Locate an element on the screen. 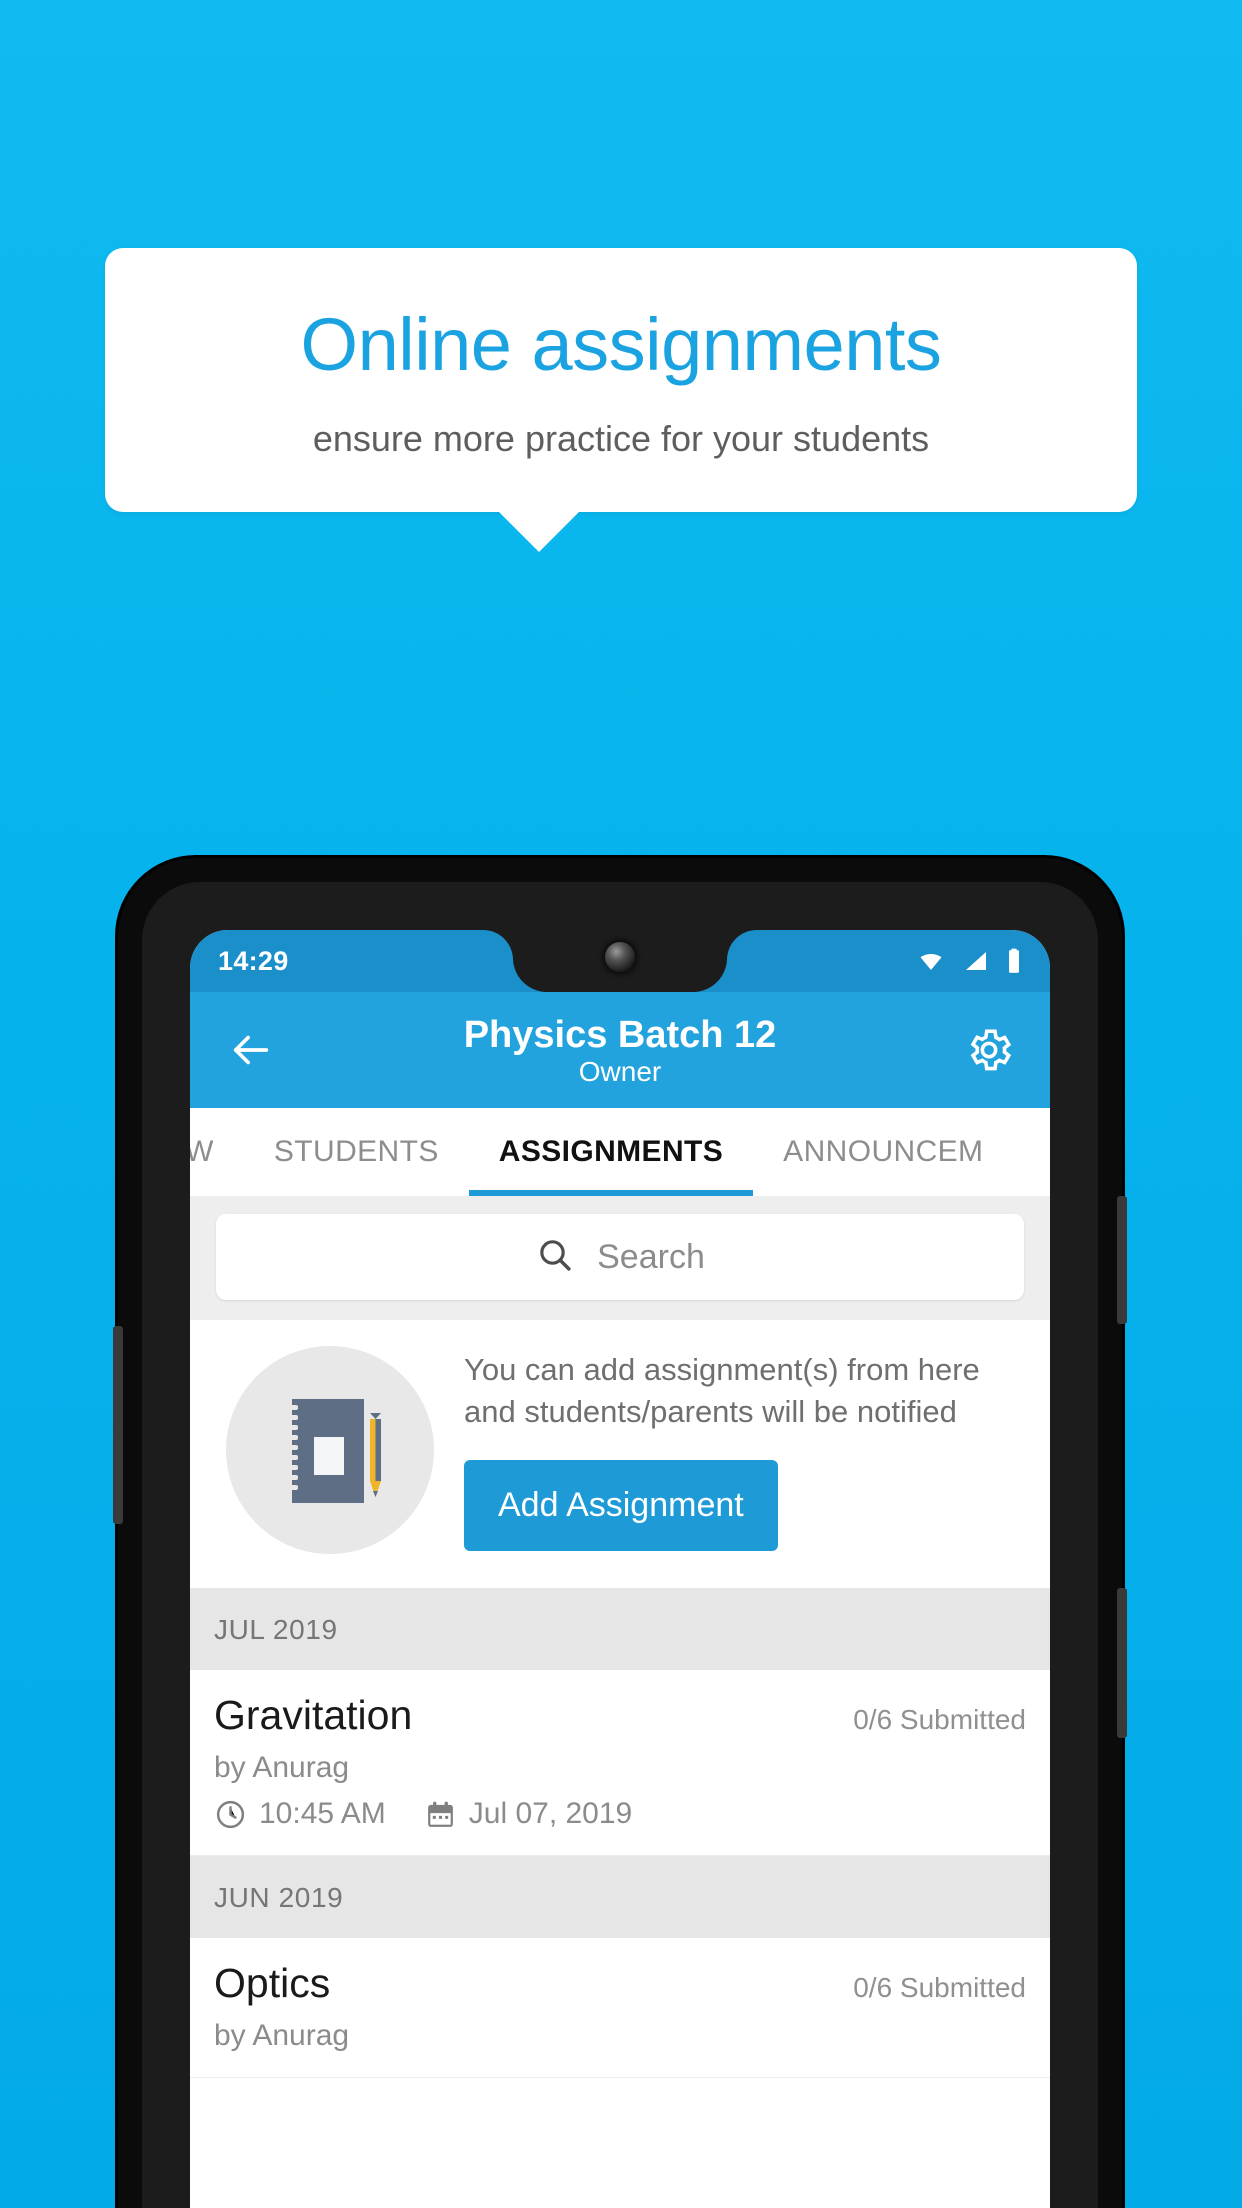 This screenshot has width=1242, height=2208. clock-icon is located at coordinates (230, 1814).